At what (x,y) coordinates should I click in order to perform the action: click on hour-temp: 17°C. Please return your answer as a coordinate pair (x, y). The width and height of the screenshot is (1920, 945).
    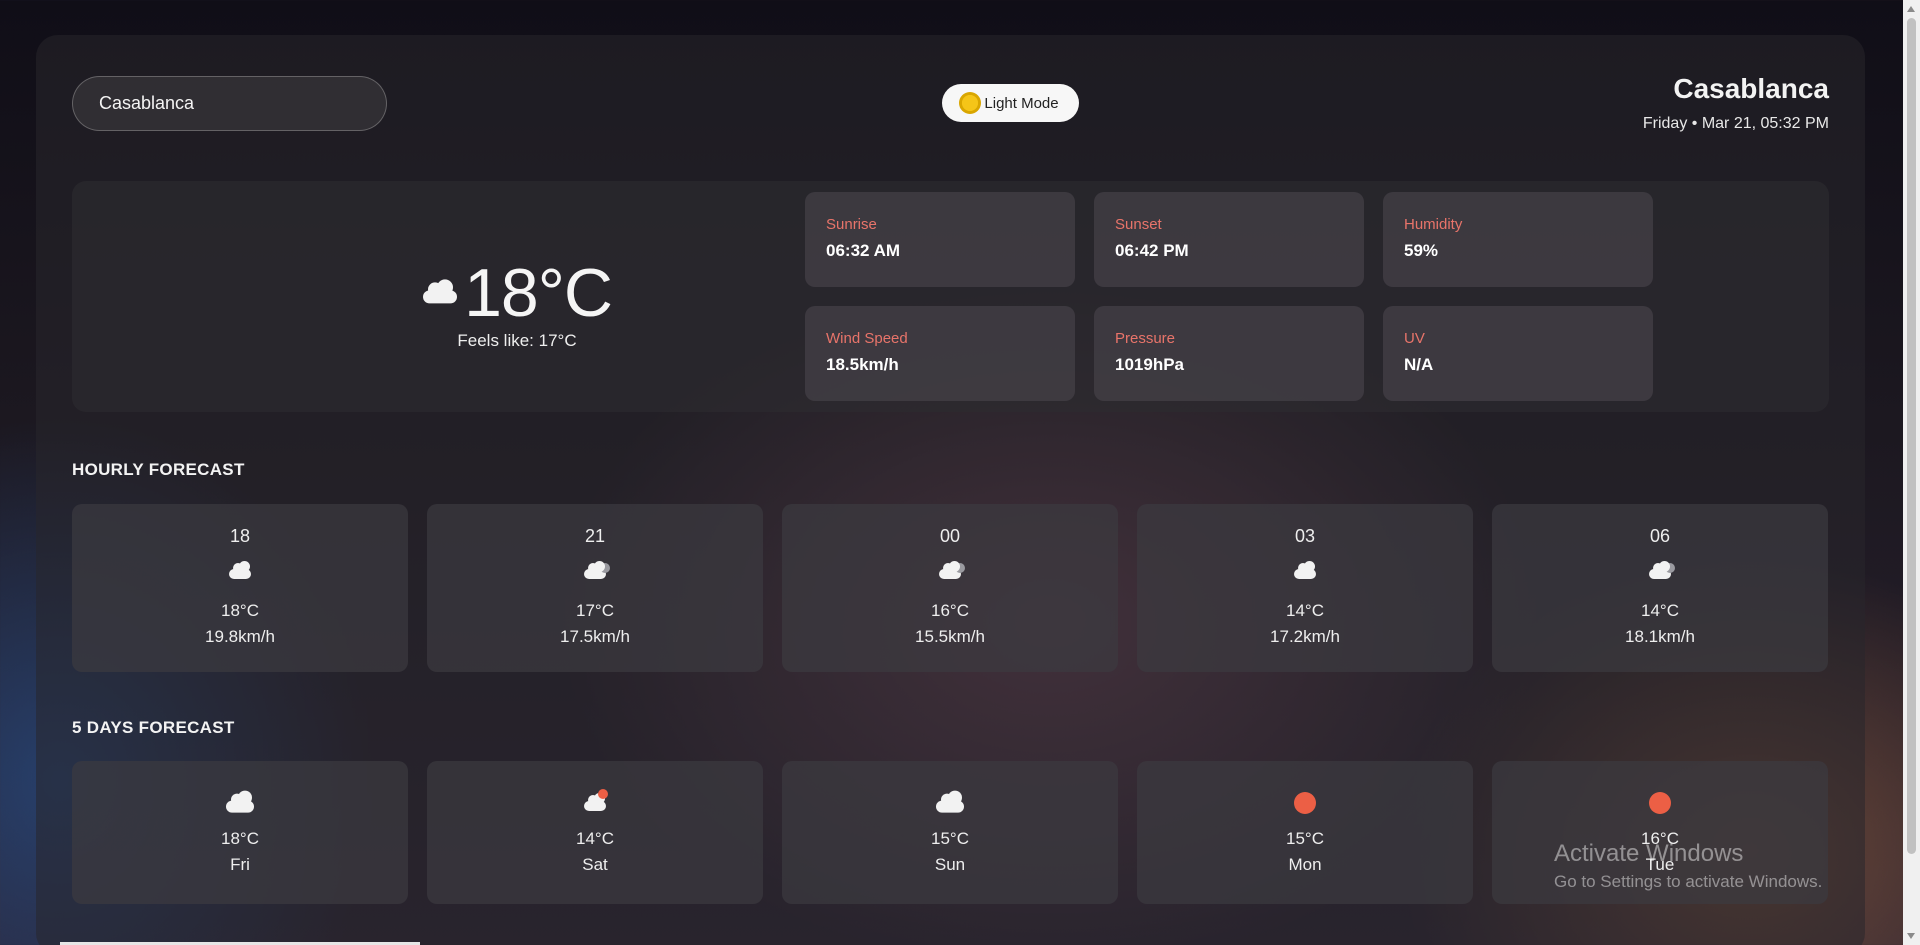
    Looking at the image, I should click on (595, 610).